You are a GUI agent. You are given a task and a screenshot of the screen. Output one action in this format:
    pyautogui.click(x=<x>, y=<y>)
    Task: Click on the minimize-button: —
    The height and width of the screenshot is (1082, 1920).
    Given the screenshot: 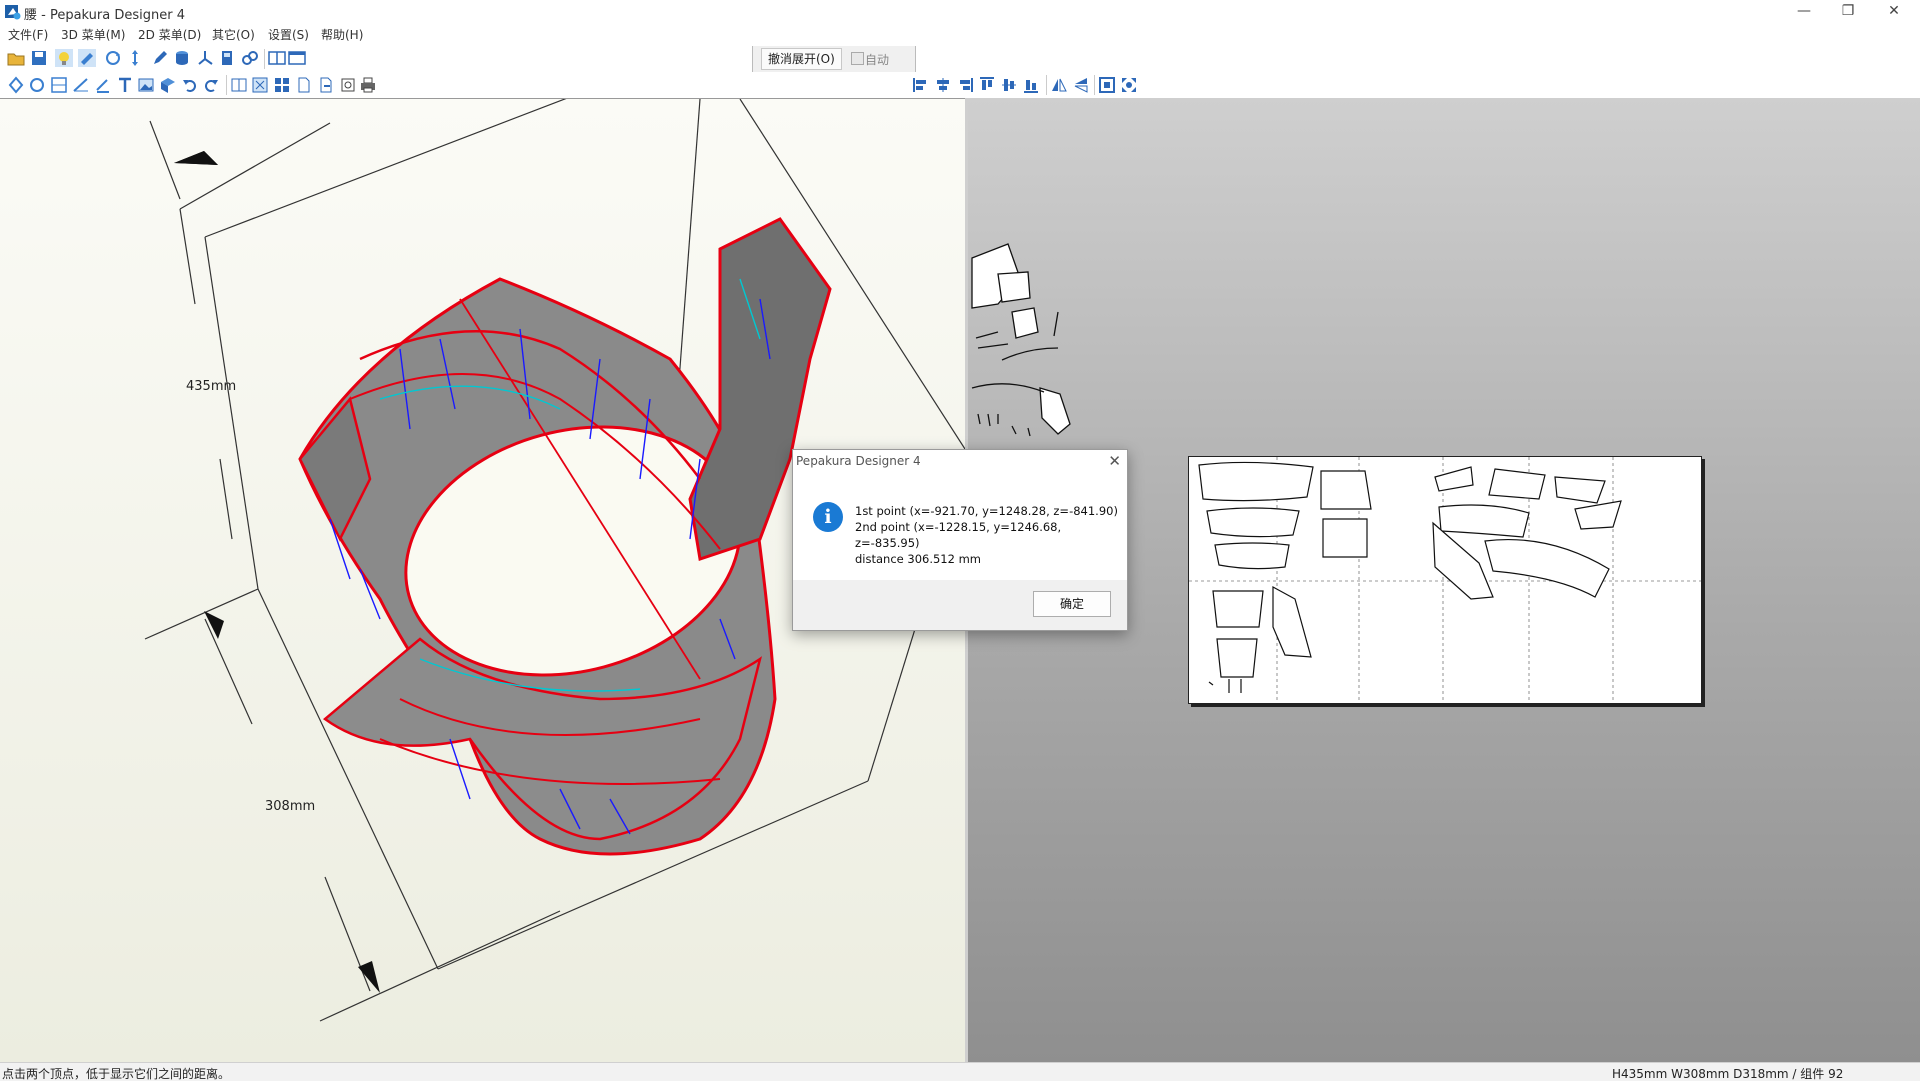 What is the action you would take?
    pyautogui.click(x=1804, y=12)
    